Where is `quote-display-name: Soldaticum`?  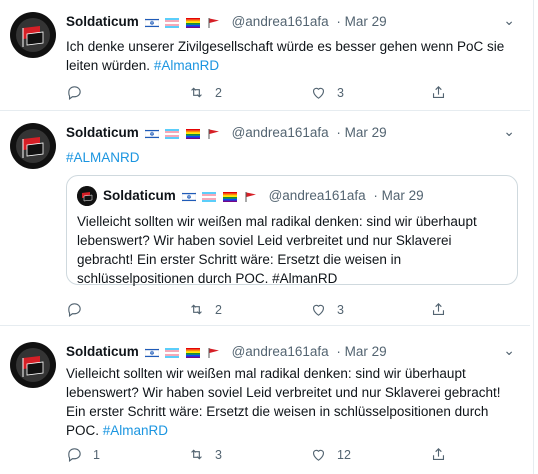
quote-display-name: Soldaticum is located at coordinates (139, 195).